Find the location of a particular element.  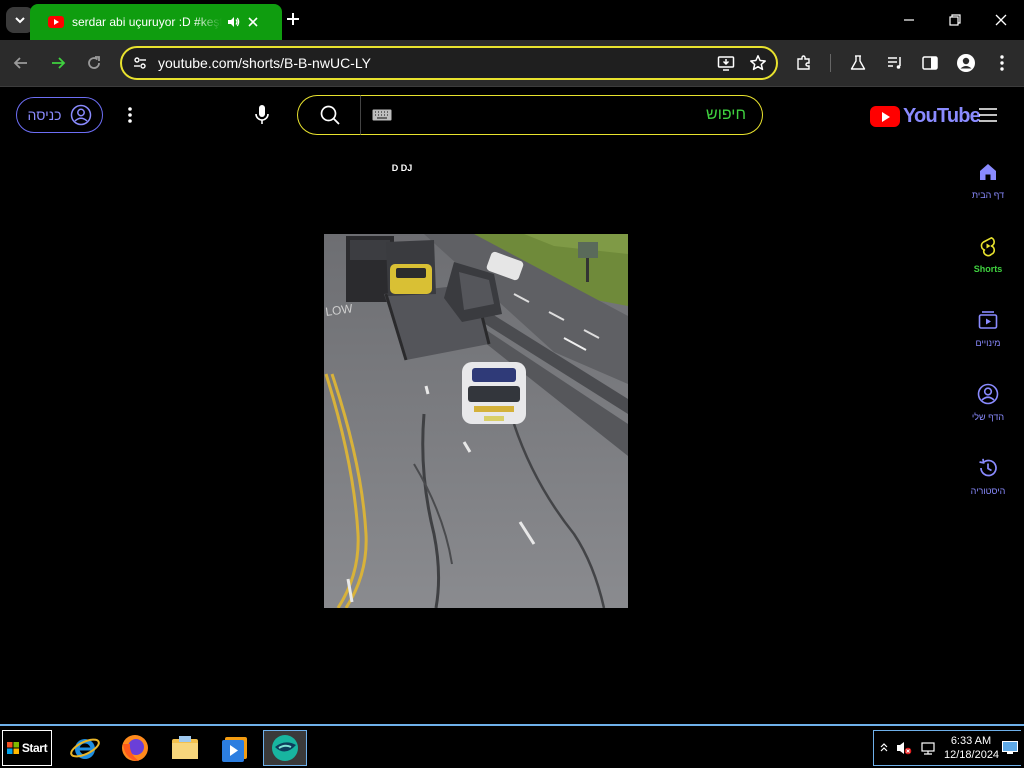

youtube-favicon-icon is located at coordinates (56, 22).